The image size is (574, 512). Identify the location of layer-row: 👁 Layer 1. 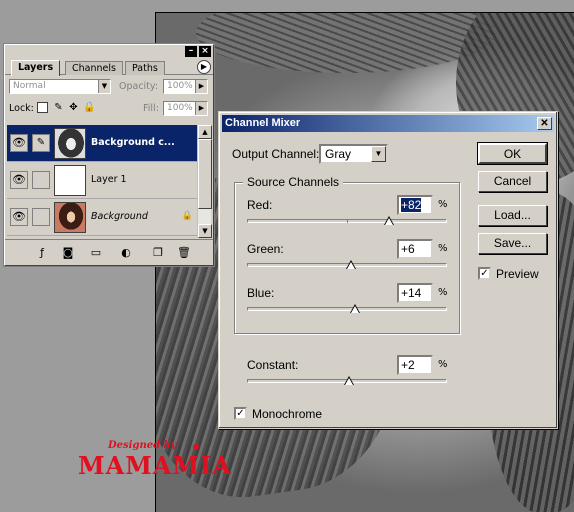
(104, 180).